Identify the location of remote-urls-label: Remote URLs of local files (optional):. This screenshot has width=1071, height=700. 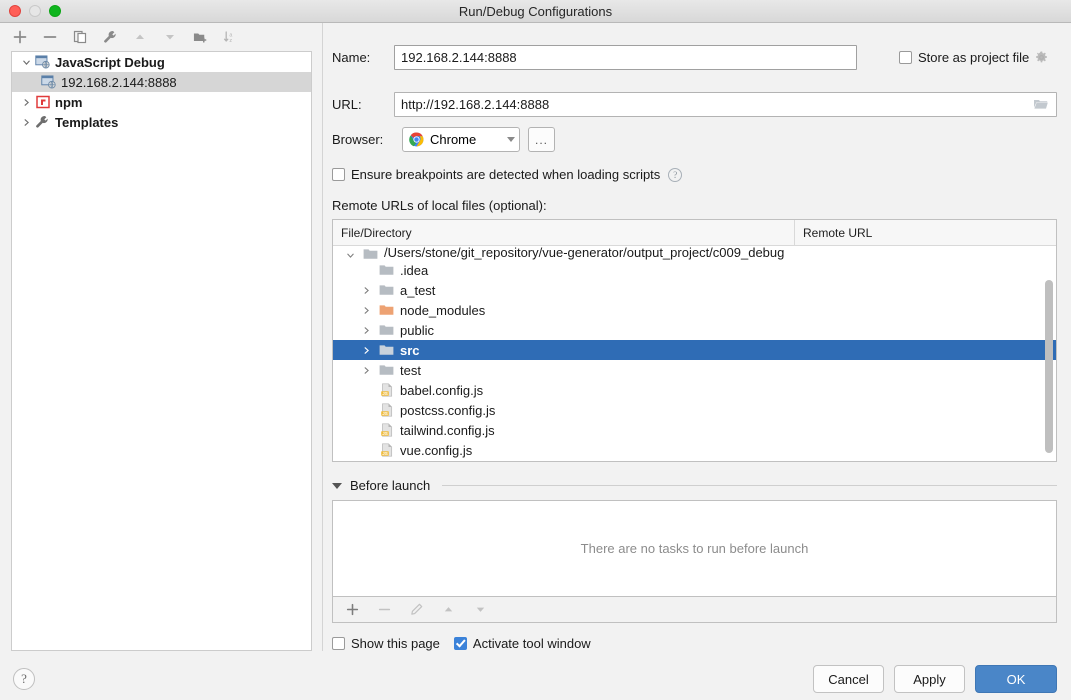
(439, 205).